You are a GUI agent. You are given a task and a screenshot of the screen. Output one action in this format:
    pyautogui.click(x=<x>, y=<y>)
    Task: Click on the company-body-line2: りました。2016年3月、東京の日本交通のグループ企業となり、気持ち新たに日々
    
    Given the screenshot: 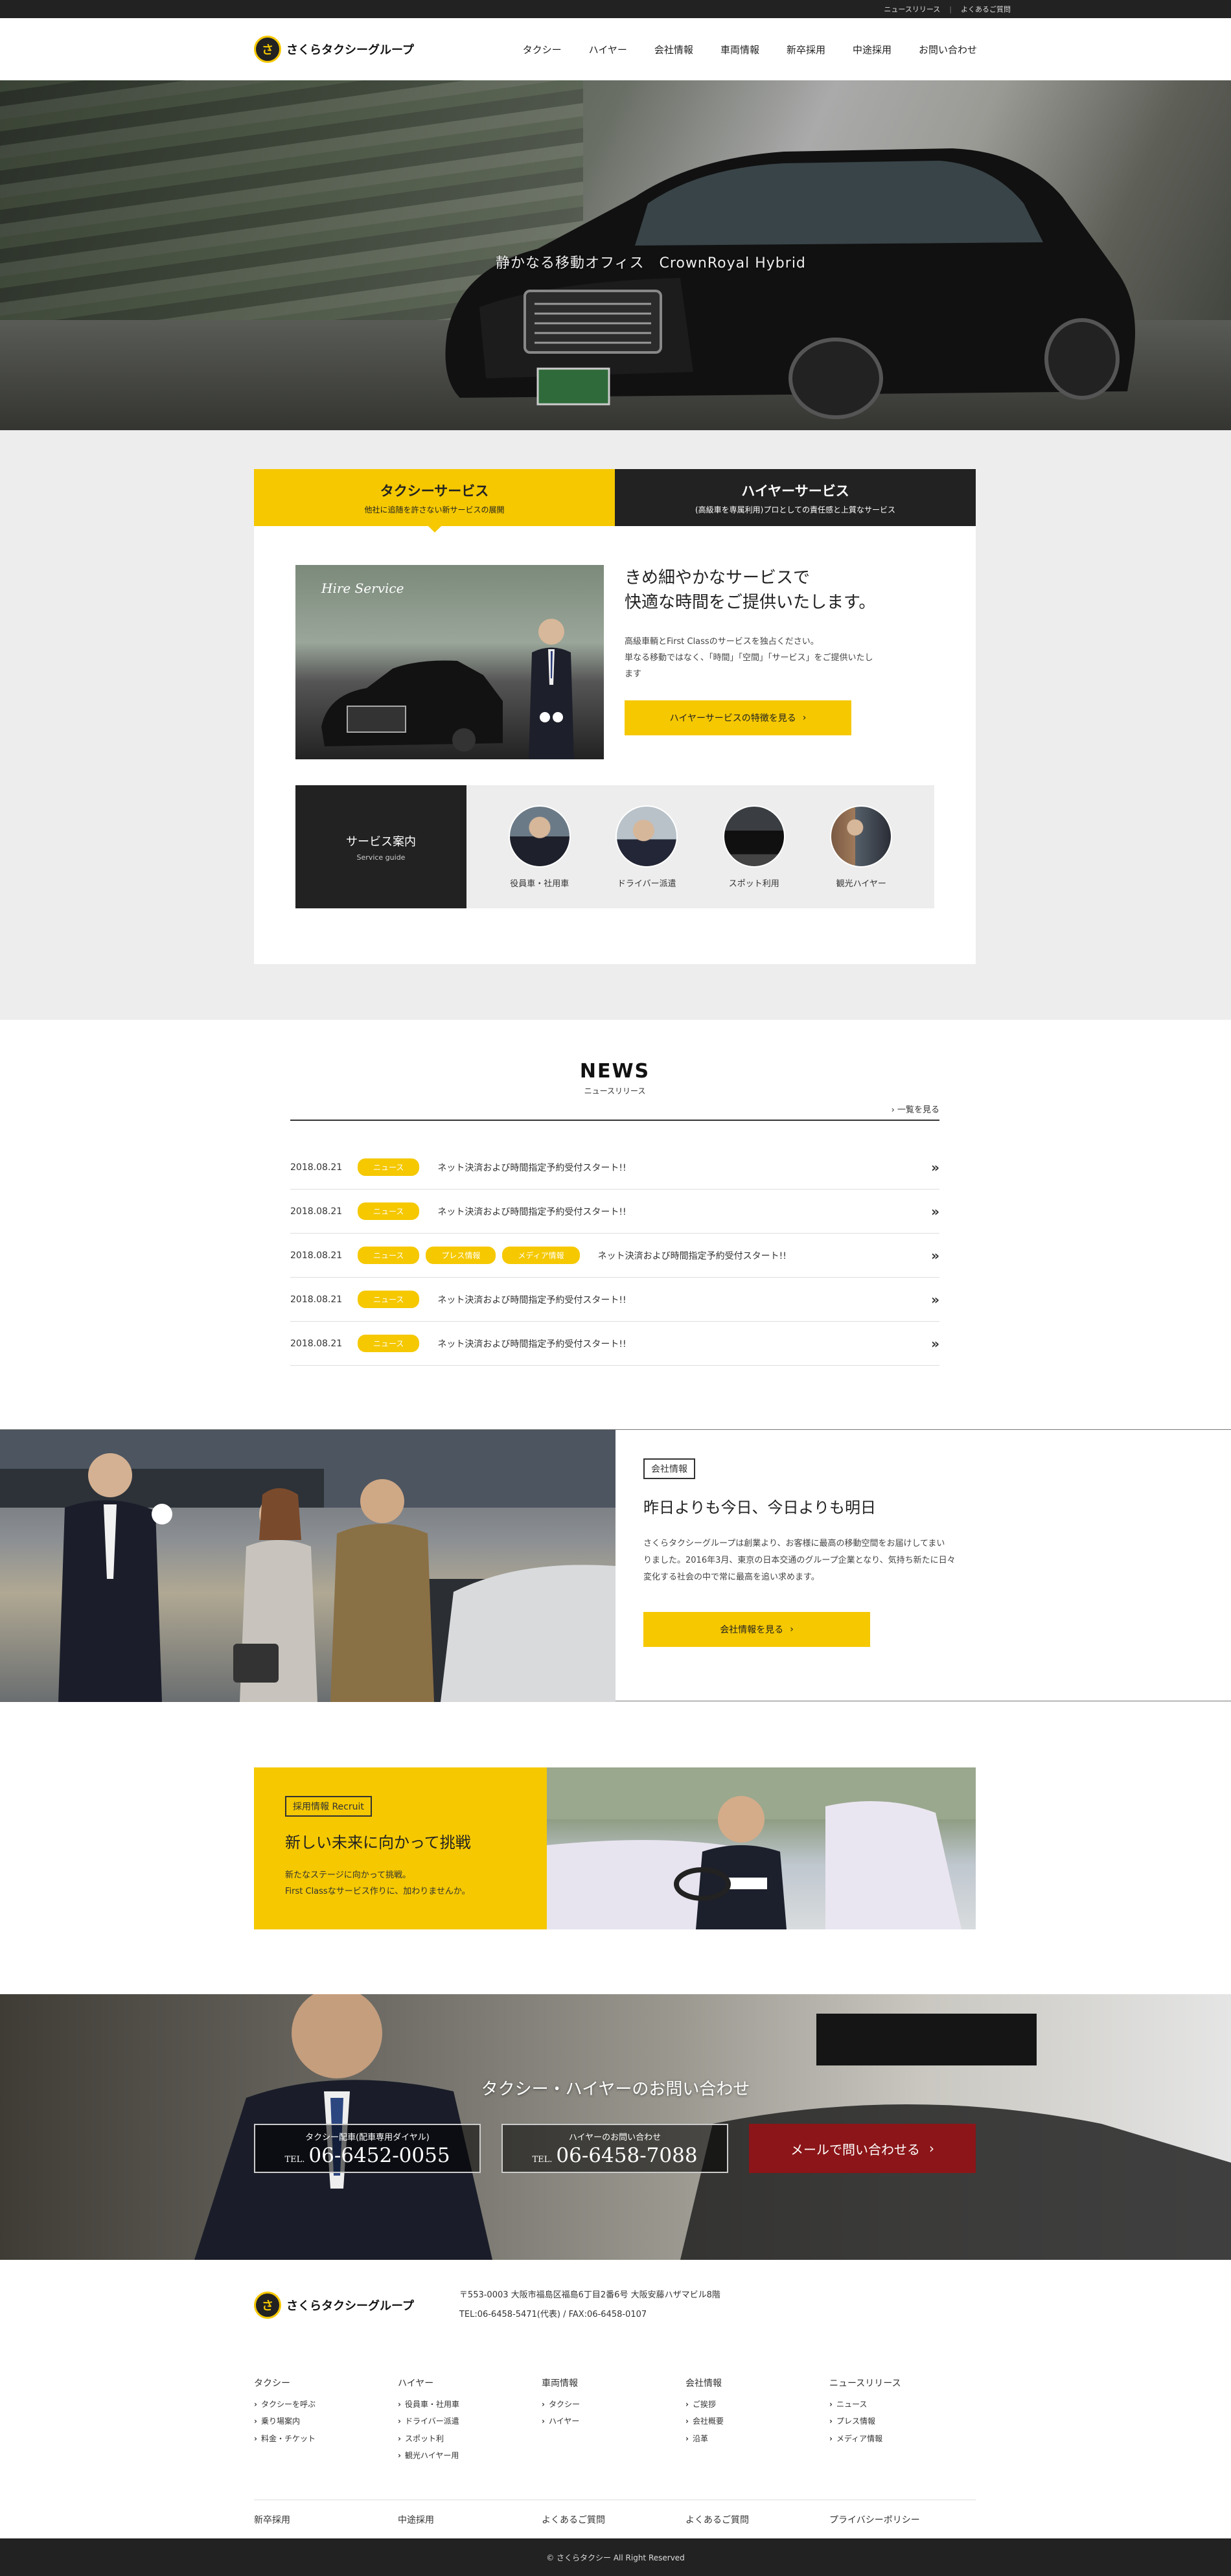 What is the action you would take?
    pyautogui.click(x=799, y=1560)
    